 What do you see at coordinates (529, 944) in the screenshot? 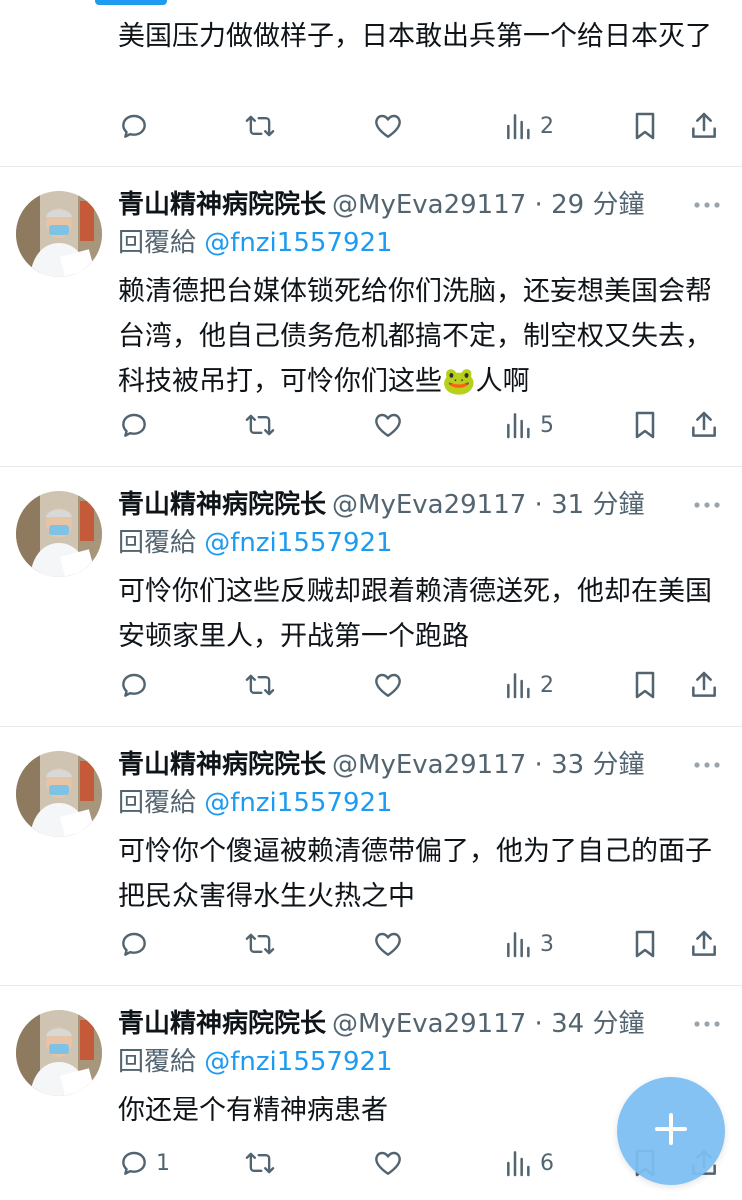
I see `views-button: 3` at bounding box center [529, 944].